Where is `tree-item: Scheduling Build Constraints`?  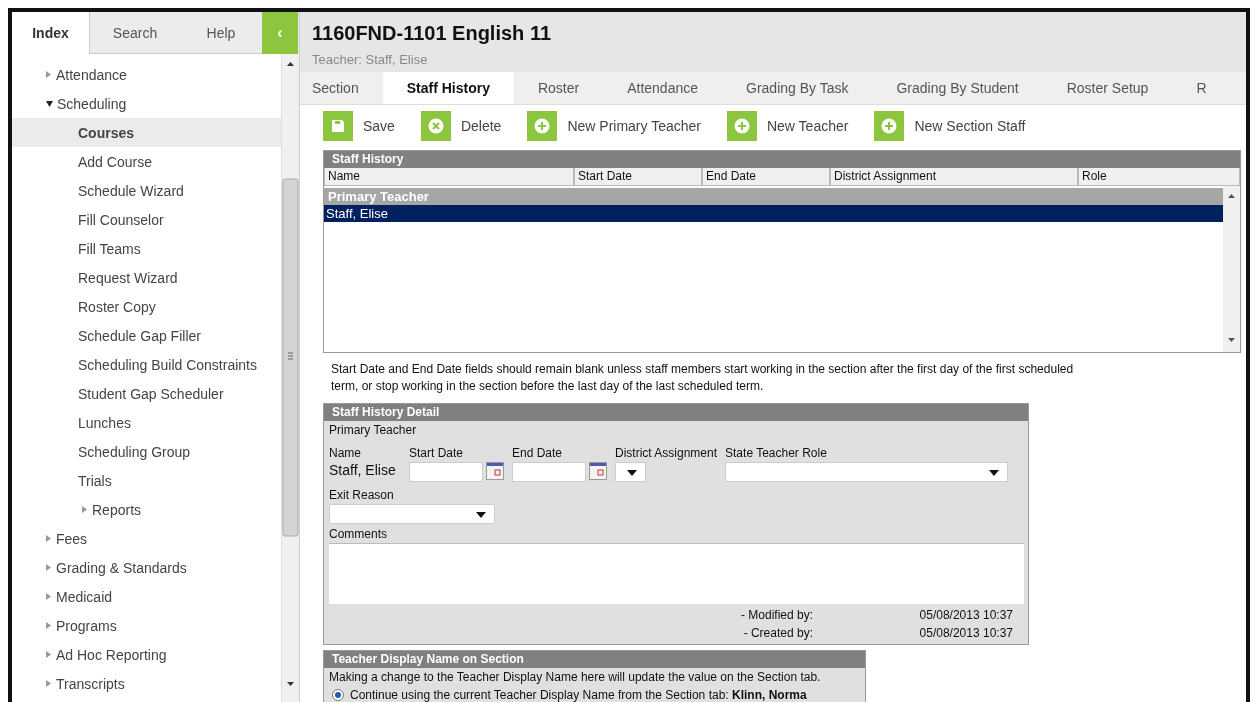 tree-item: Scheduling Build Constraints is located at coordinates (146, 364).